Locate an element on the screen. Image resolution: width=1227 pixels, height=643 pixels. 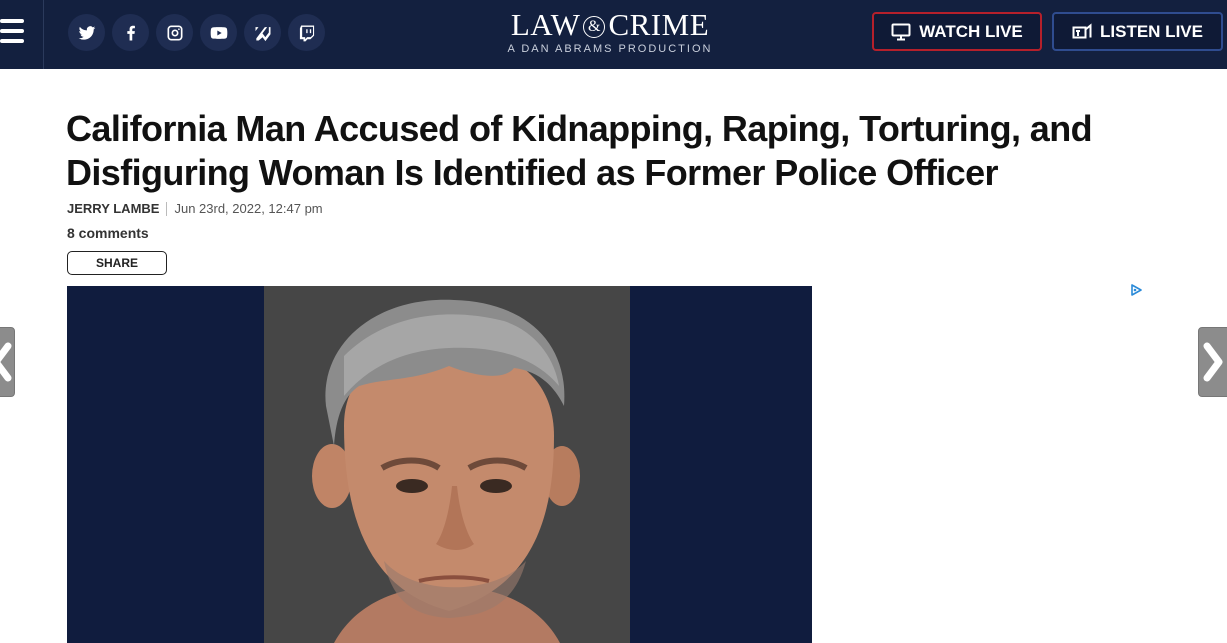
chevron-left-icon is located at coordinates (6, 362).